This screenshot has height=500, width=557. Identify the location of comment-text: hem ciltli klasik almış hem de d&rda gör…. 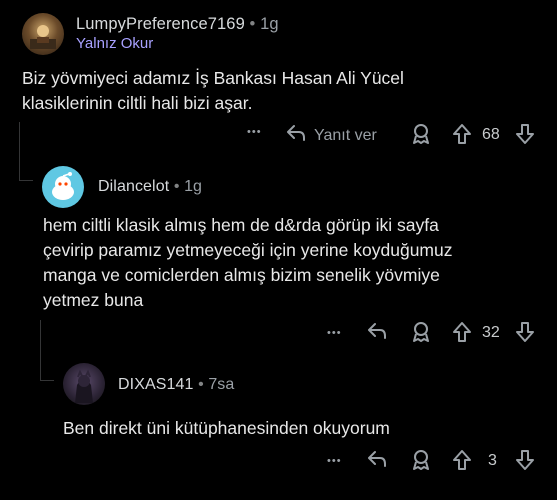
(248, 262).